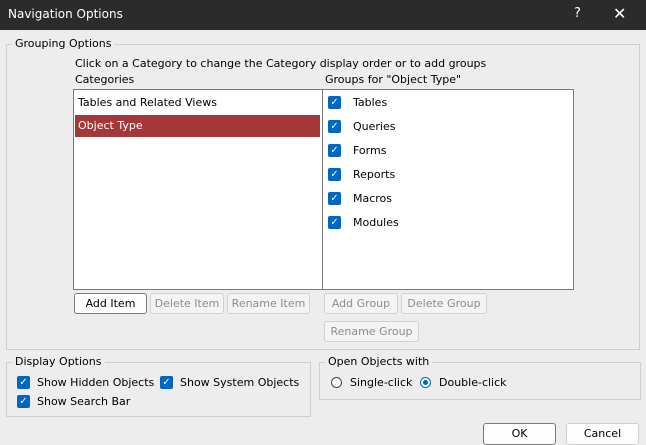 The image size is (646, 445). Describe the element at coordinates (63, 43) in the screenshot. I see `grouping-options-legend: Grouping Options` at that location.